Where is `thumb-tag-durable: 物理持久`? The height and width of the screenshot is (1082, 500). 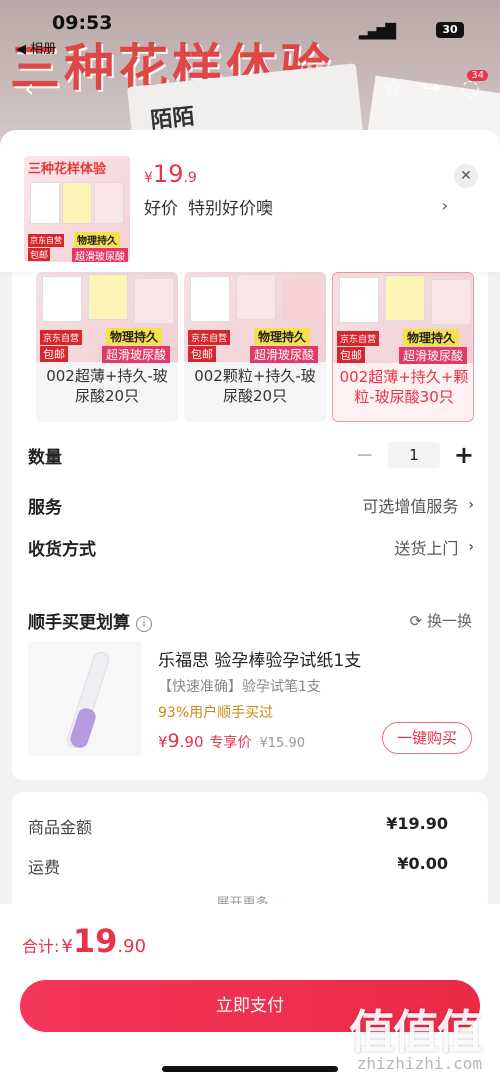 thumb-tag-durable: 物理持久 is located at coordinates (97, 239).